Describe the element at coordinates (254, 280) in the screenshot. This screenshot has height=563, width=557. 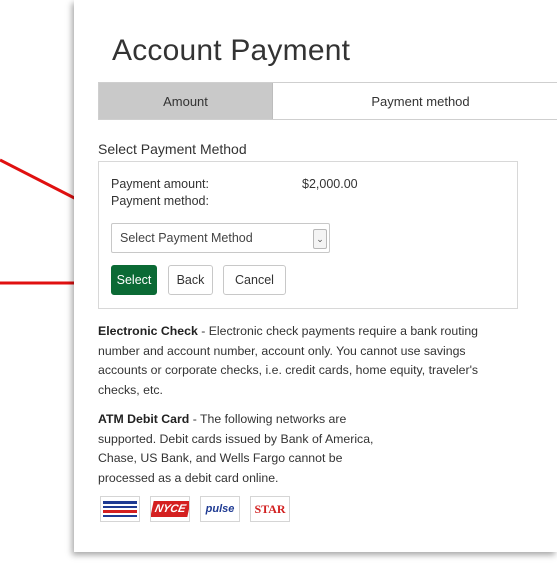
I see `cancel-button: Cancel` at that location.